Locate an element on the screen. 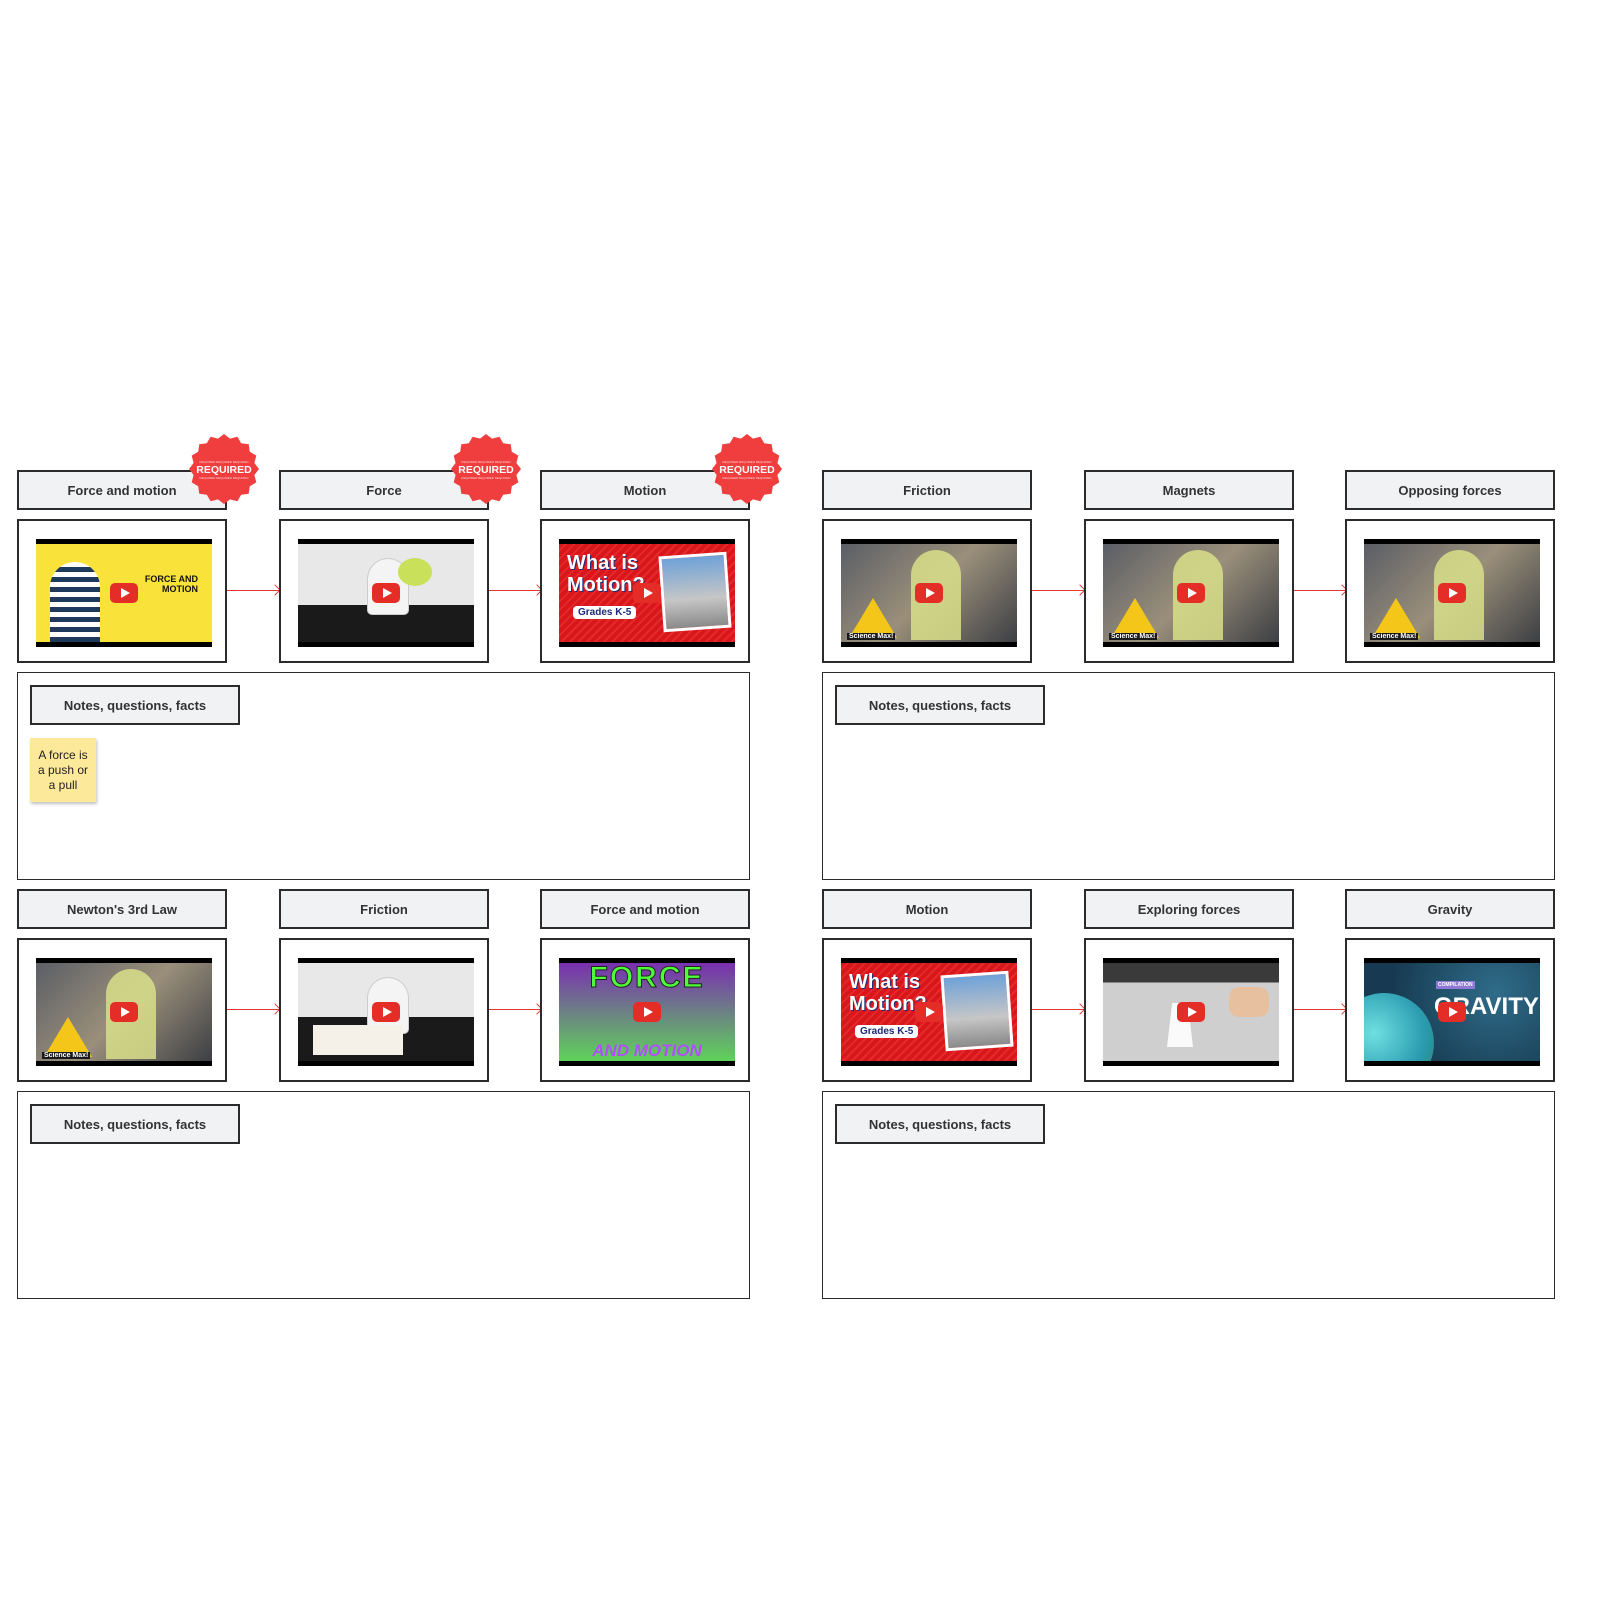  video-title-label: Magnets is located at coordinates (1189, 490).